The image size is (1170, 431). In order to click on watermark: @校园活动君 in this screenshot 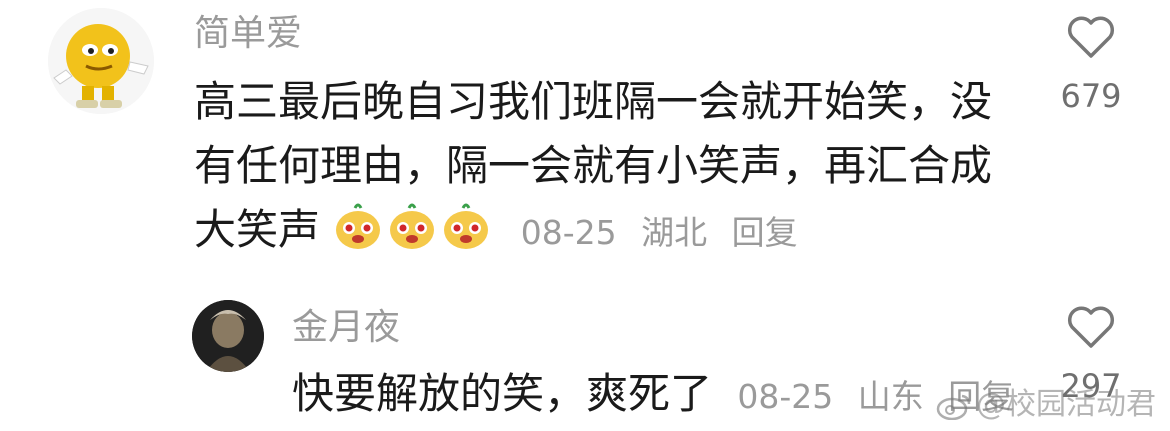, I will do `click(1046, 405)`.